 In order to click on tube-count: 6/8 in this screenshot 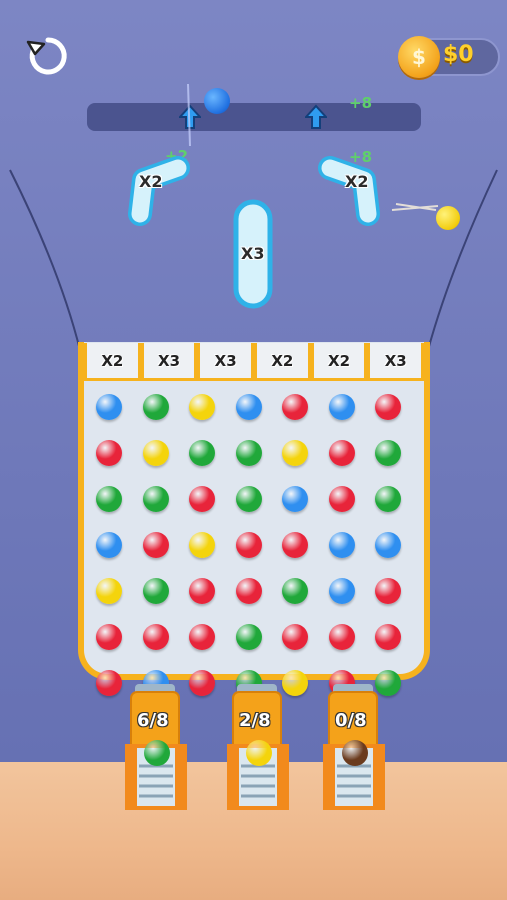, I will do `click(153, 720)`.